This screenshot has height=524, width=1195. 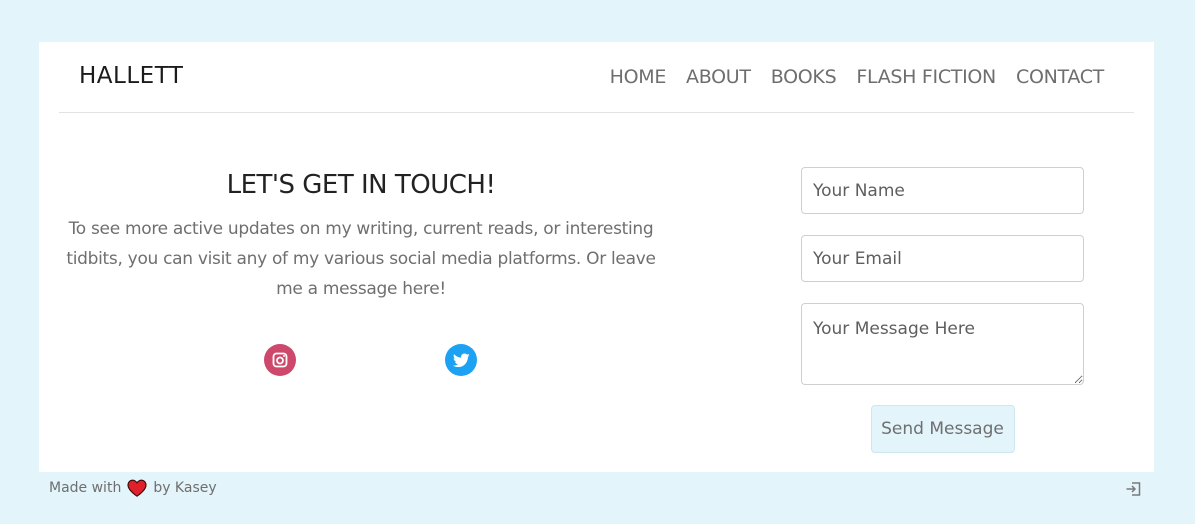 What do you see at coordinates (942, 344) in the screenshot?
I see `message-textarea` at bounding box center [942, 344].